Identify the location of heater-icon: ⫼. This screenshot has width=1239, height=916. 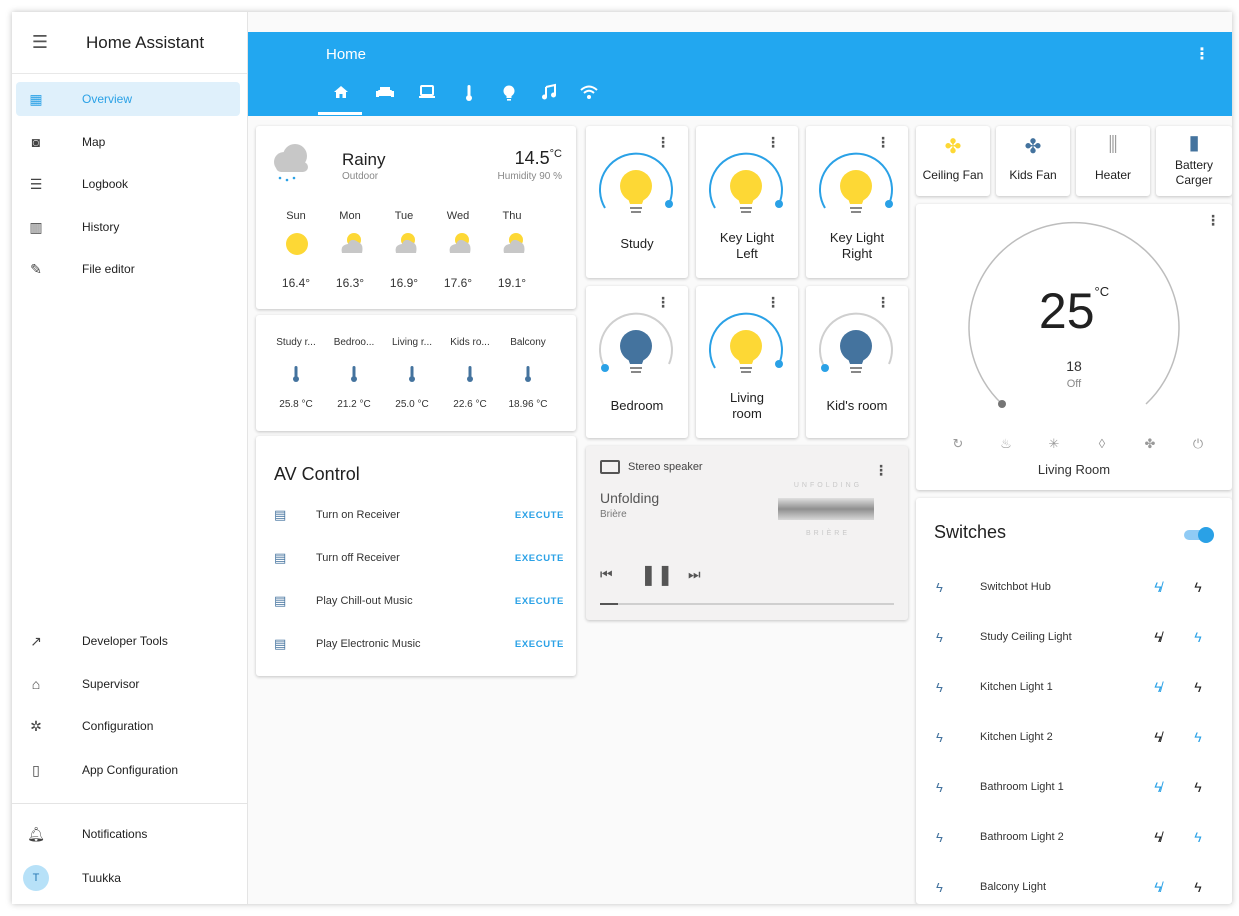
(1113, 145).